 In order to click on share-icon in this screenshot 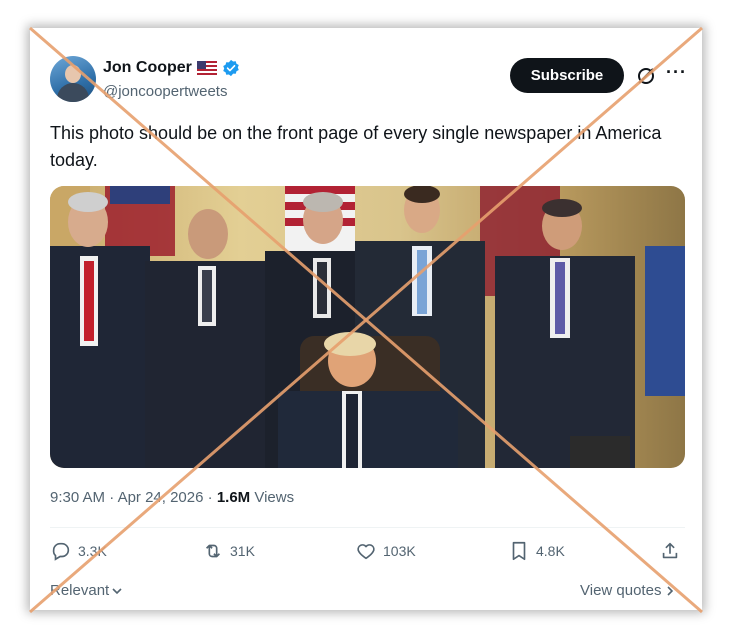, I will do `click(670, 550)`.